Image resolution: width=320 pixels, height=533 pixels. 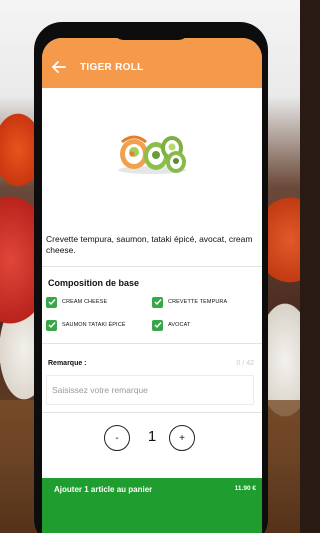 What do you see at coordinates (94, 325) in the screenshot?
I see `option-label: SAUMON TATAKI ÉPICÉ` at bounding box center [94, 325].